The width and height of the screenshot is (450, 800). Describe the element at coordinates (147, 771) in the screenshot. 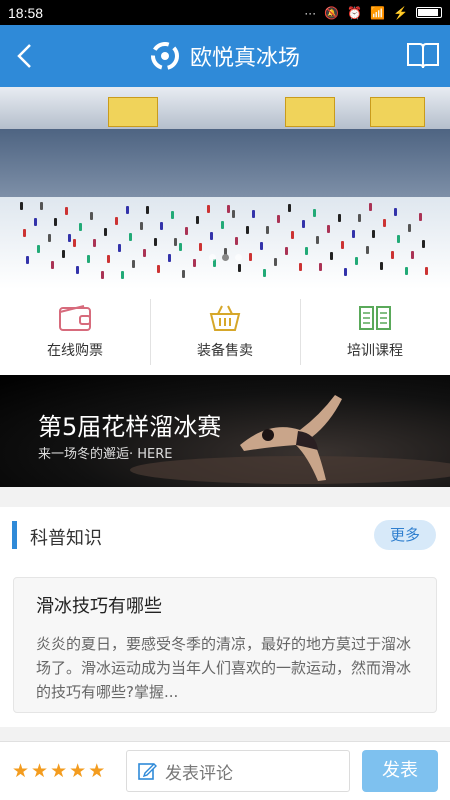

I see `edit-icon` at that location.